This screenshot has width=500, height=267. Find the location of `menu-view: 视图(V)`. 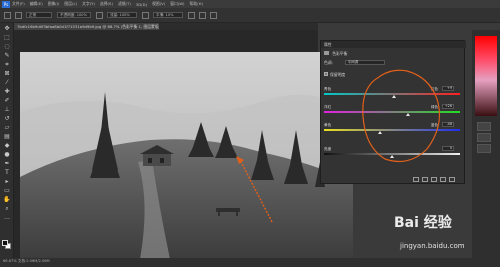

menu-view: 视图(V) is located at coordinates (158, 4).